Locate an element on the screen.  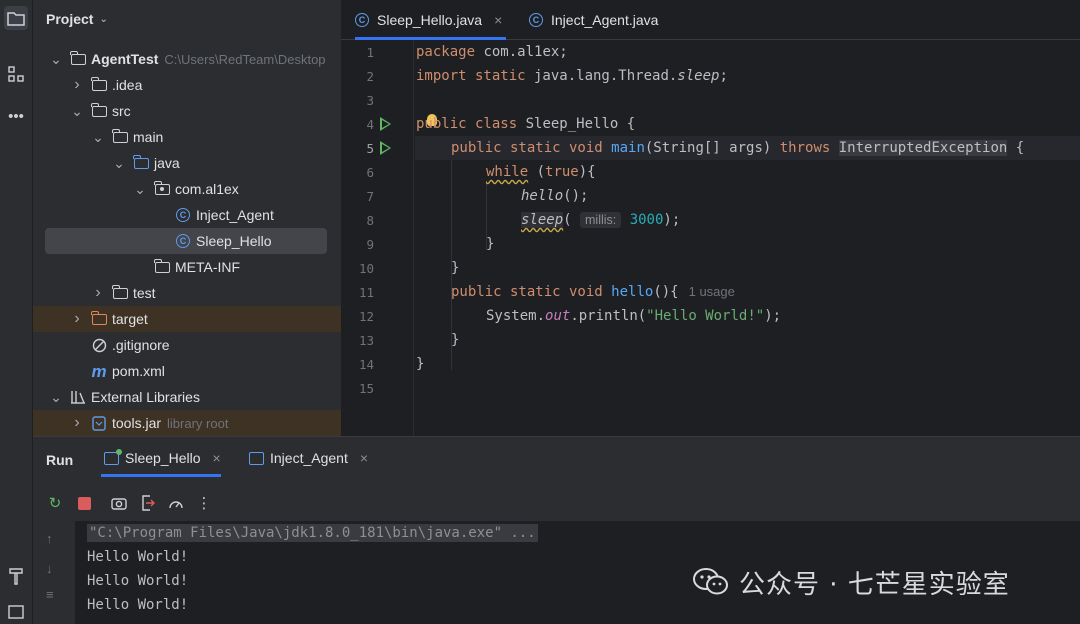
tree-item: META-INF is located at coordinates (187, 267).